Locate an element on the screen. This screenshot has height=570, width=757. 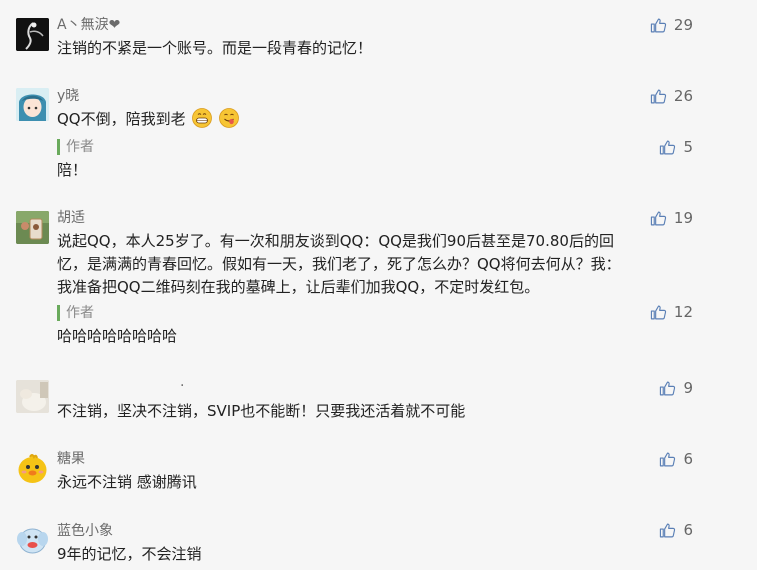
grinning-face-emoji is located at coordinates (202, 118).